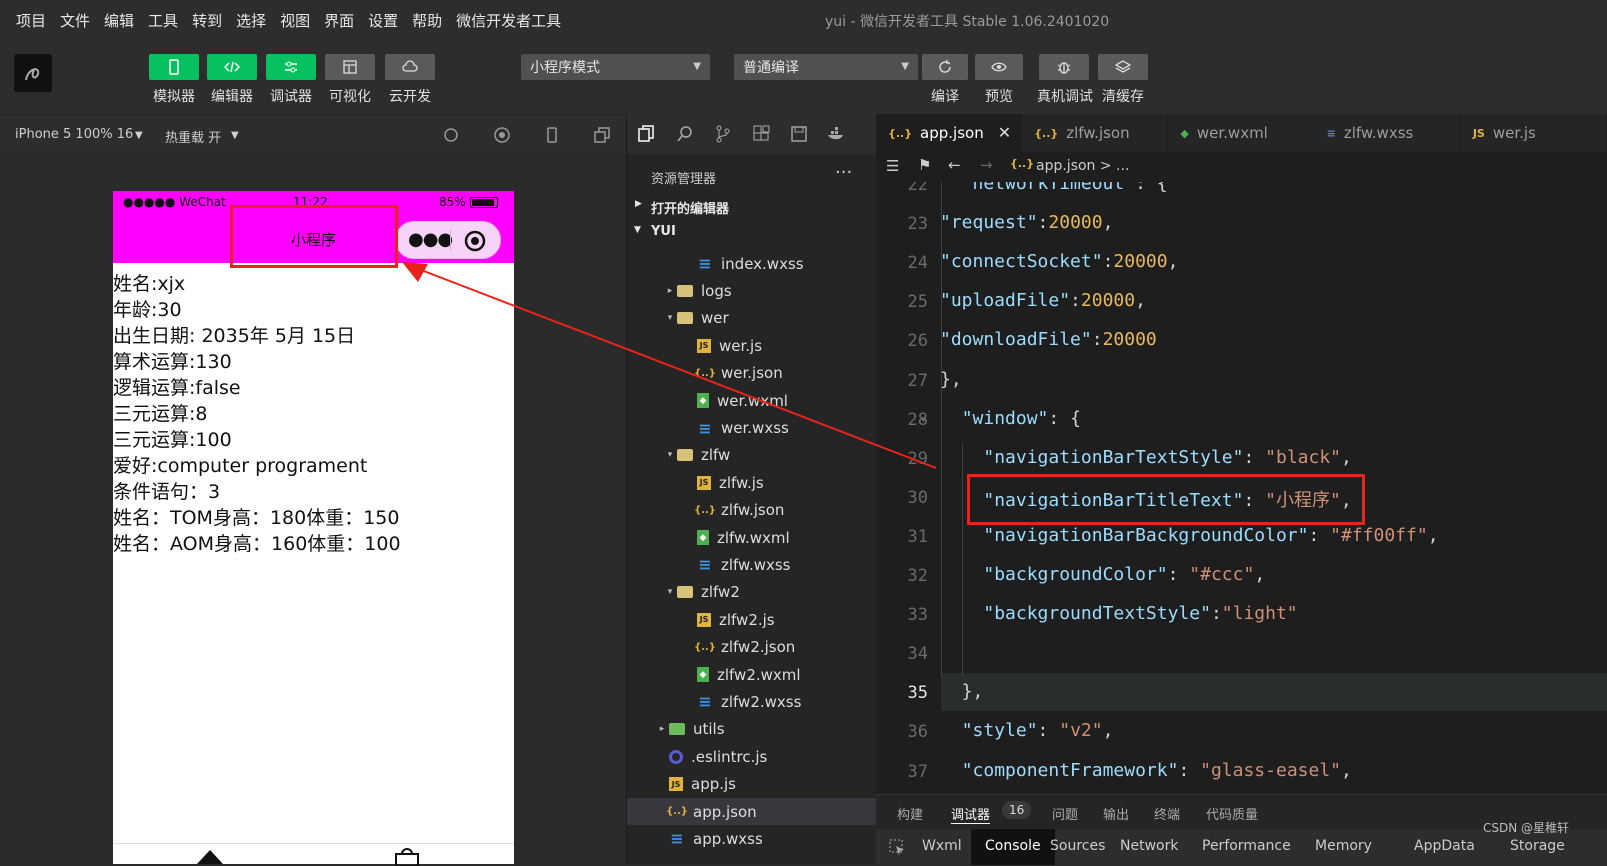 The image size is (1607, 866). I want to click on compile-mode-select: 普通编译 ▼, so click(826, 67).